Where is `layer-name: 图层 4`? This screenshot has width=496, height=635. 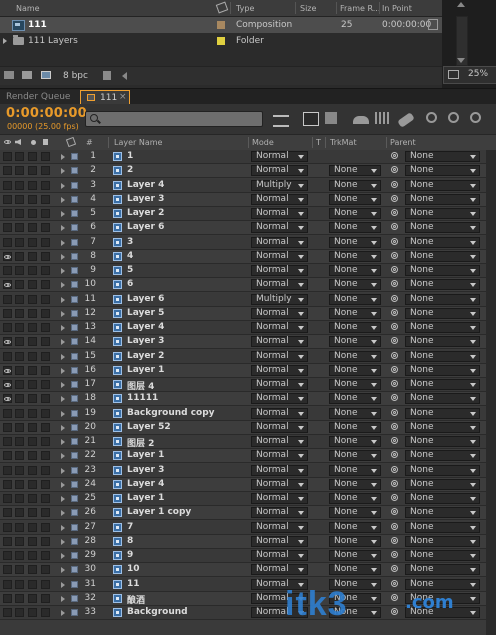
layer-name: 图层 4 is located at coordinates (140, 385).